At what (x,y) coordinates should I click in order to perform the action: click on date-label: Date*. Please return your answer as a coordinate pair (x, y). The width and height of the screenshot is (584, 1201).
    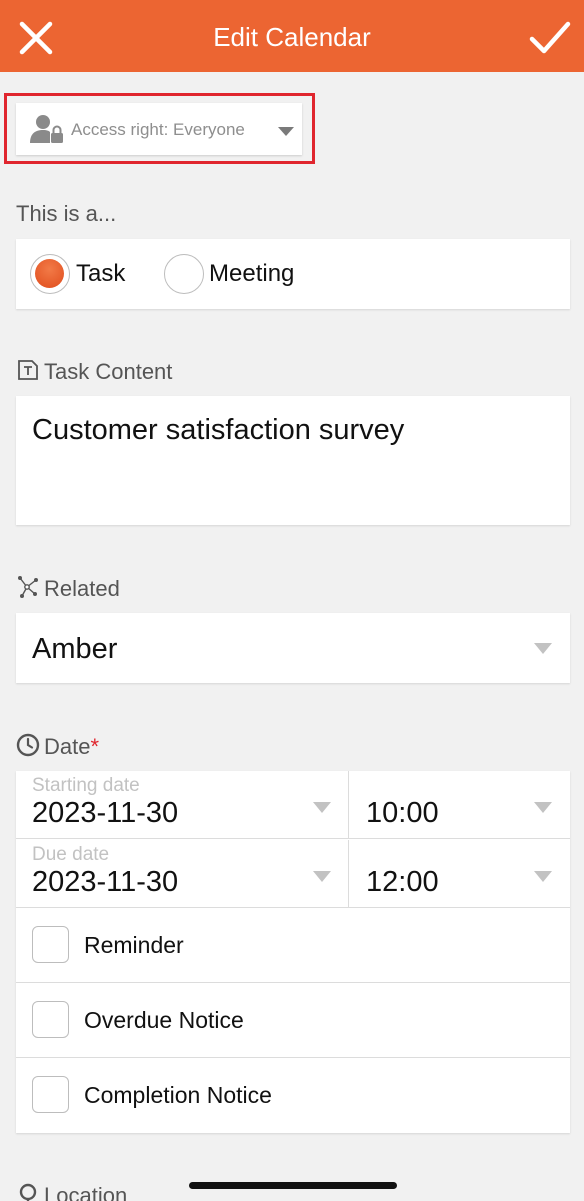
    Looking at the image, I should click on (57, 746).